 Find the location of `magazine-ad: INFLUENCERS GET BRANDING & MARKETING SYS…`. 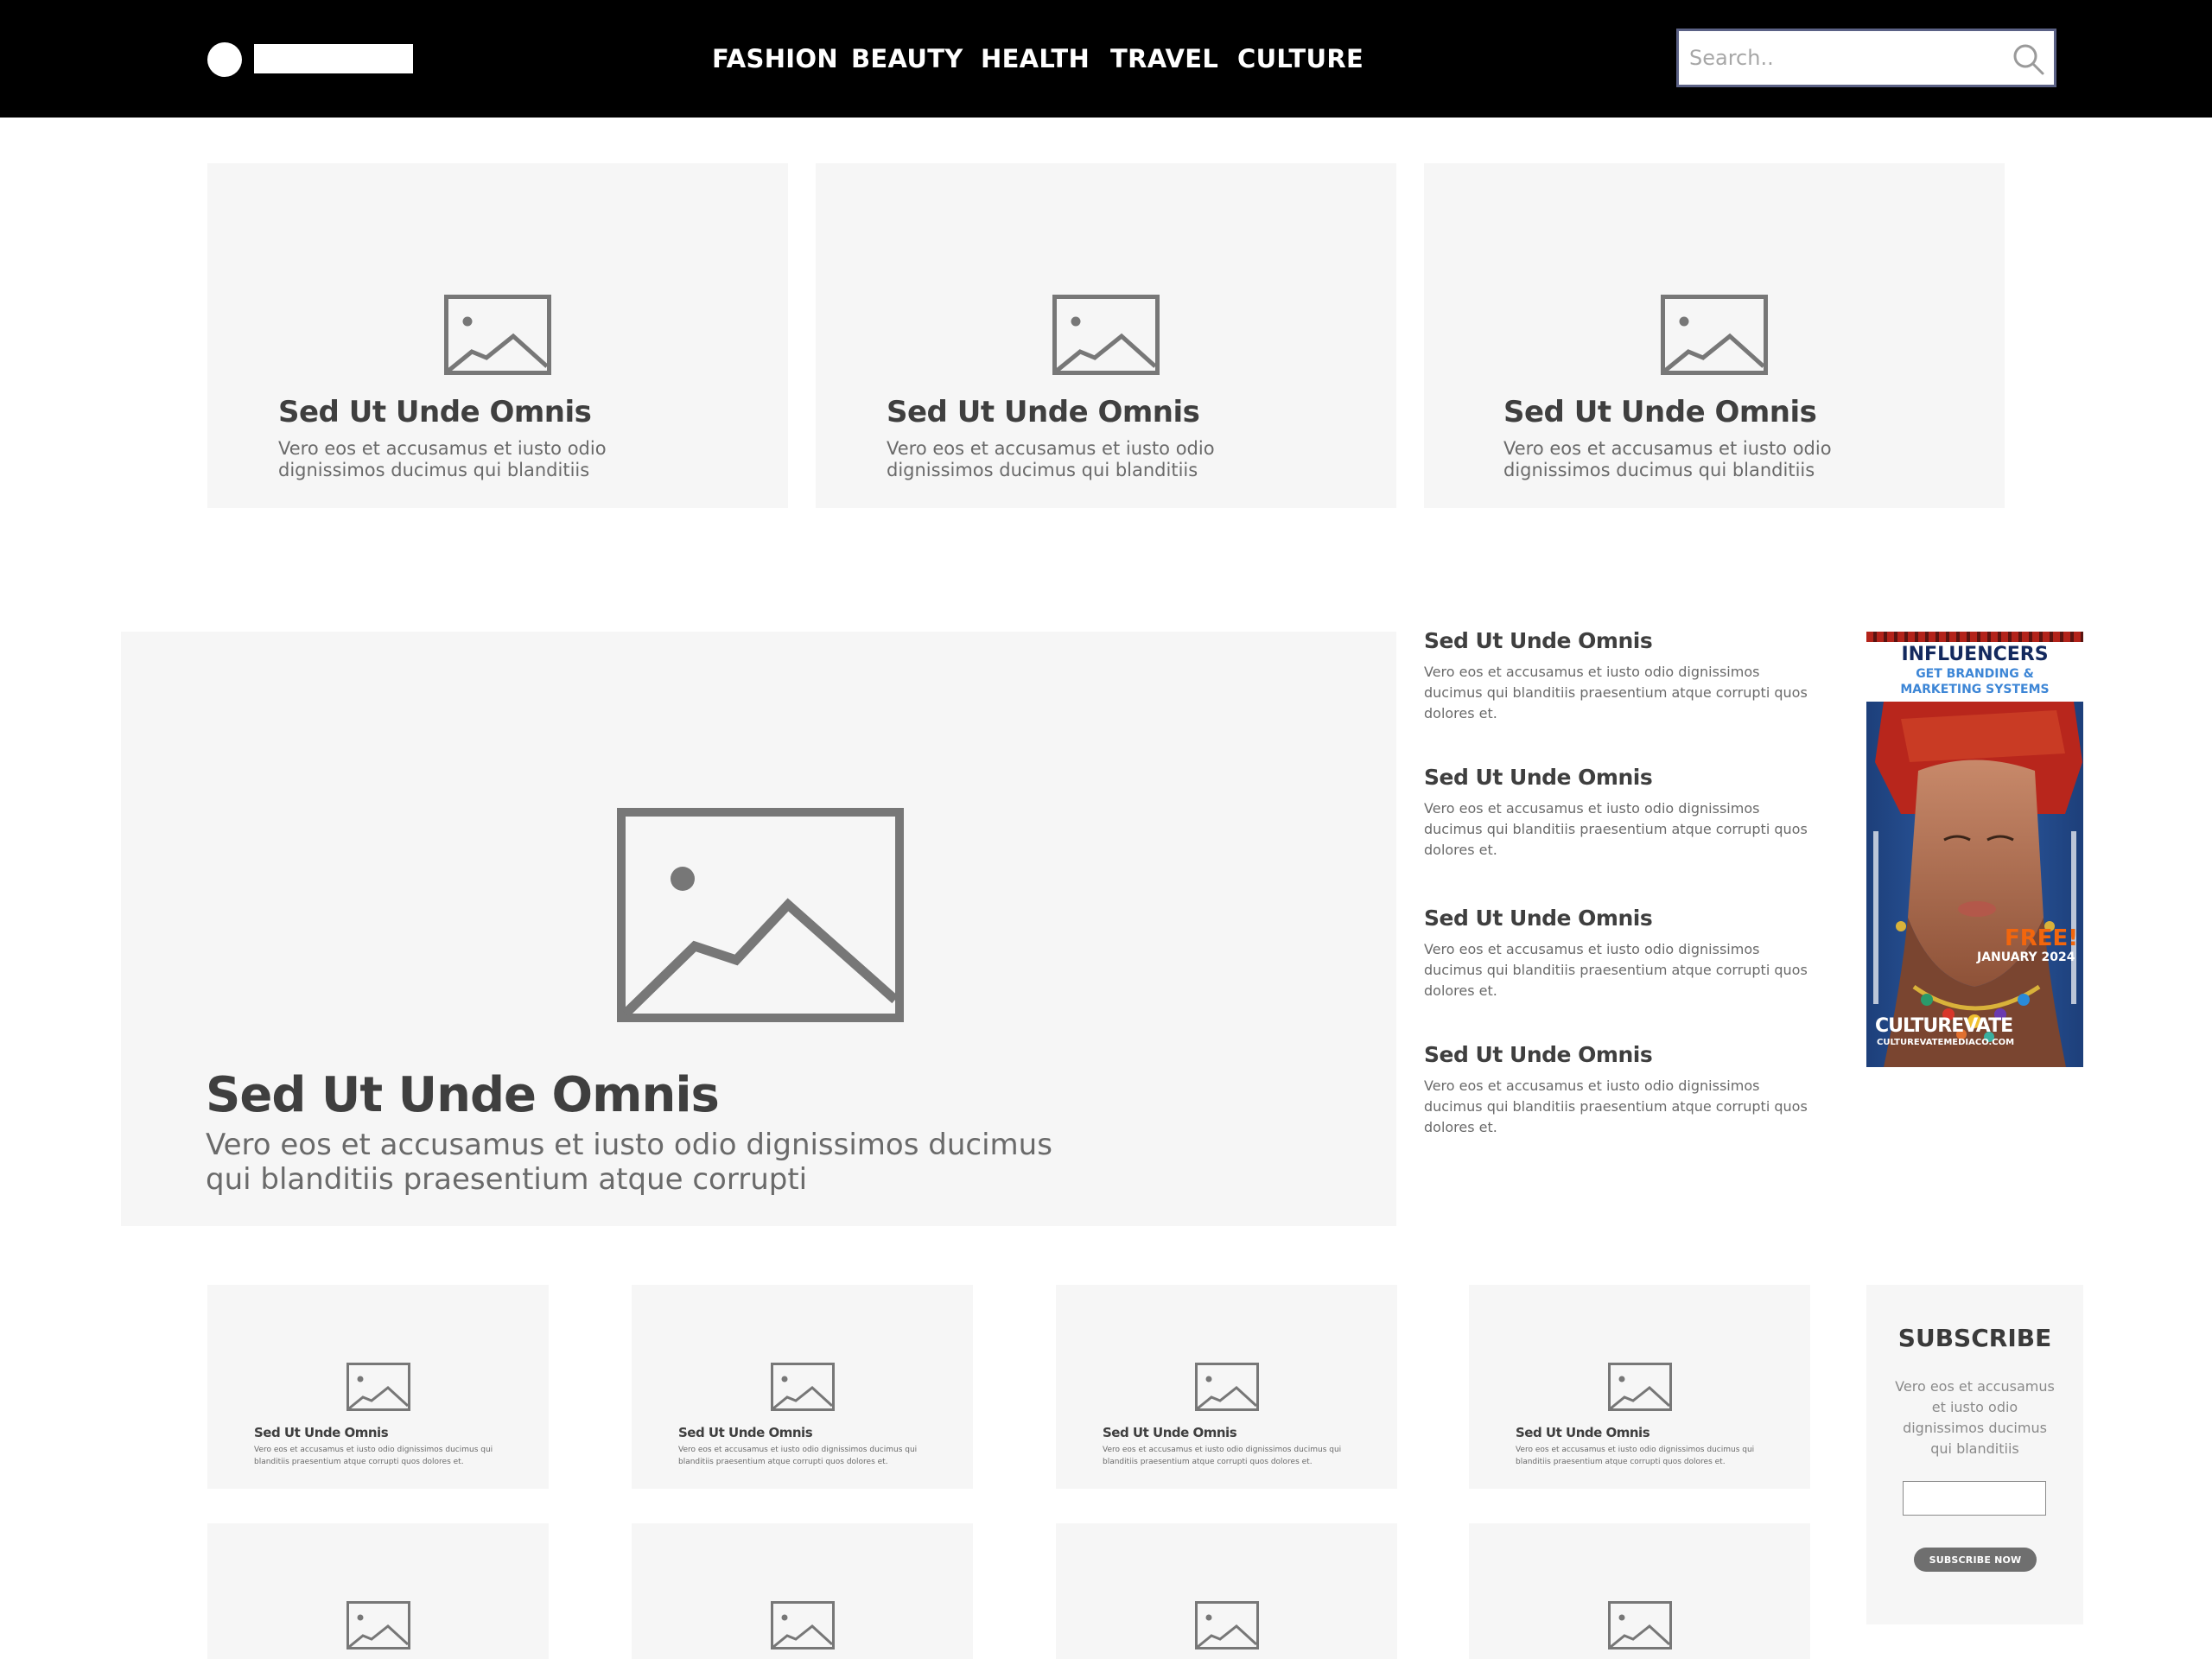

magazine-ad: INFLUENCERS GET BRANDING & MARKETING SYS… is located at coordinates (1974, 849).